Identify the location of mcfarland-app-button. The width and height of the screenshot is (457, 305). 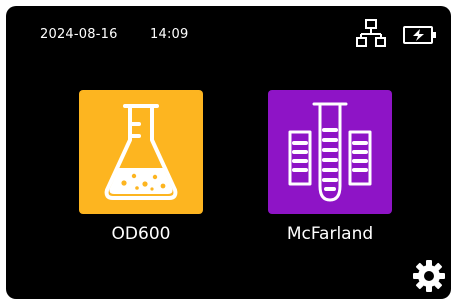
(330, 152).